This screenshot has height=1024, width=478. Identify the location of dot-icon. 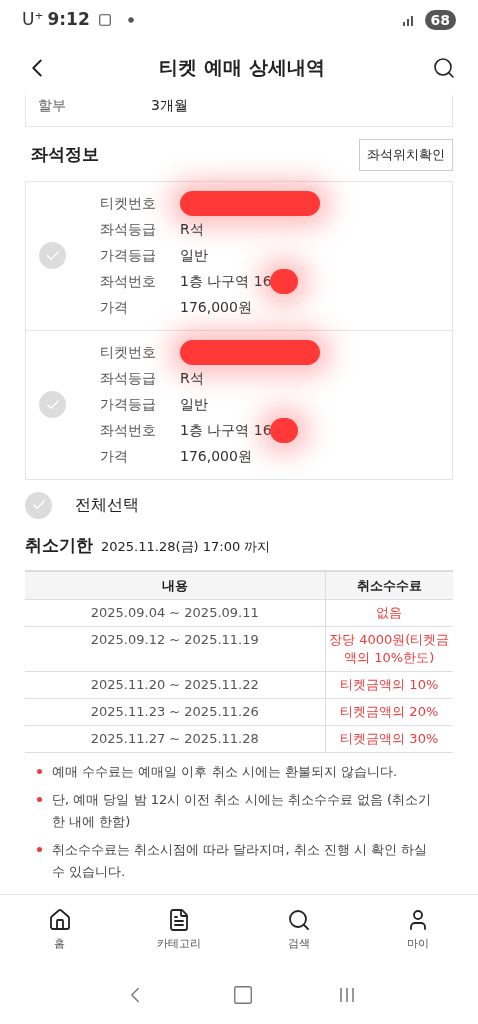
(130, 20).